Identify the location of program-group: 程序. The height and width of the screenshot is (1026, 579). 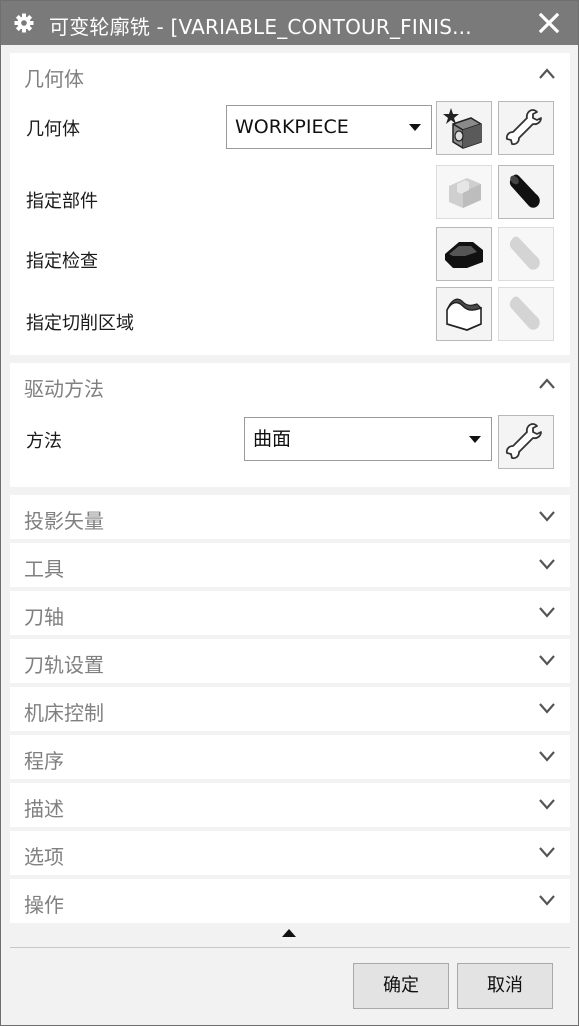
(290, 757).